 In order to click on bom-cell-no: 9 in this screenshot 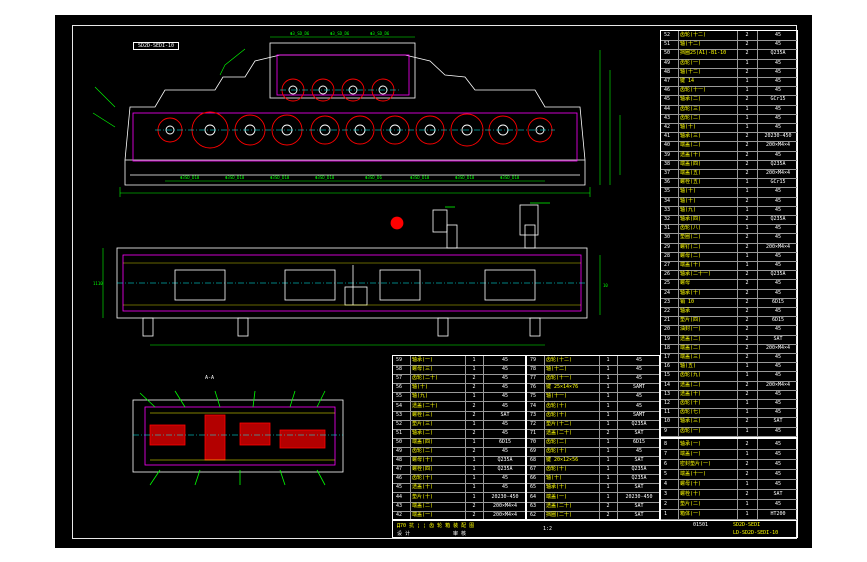, I will do `click(666, 430)`.